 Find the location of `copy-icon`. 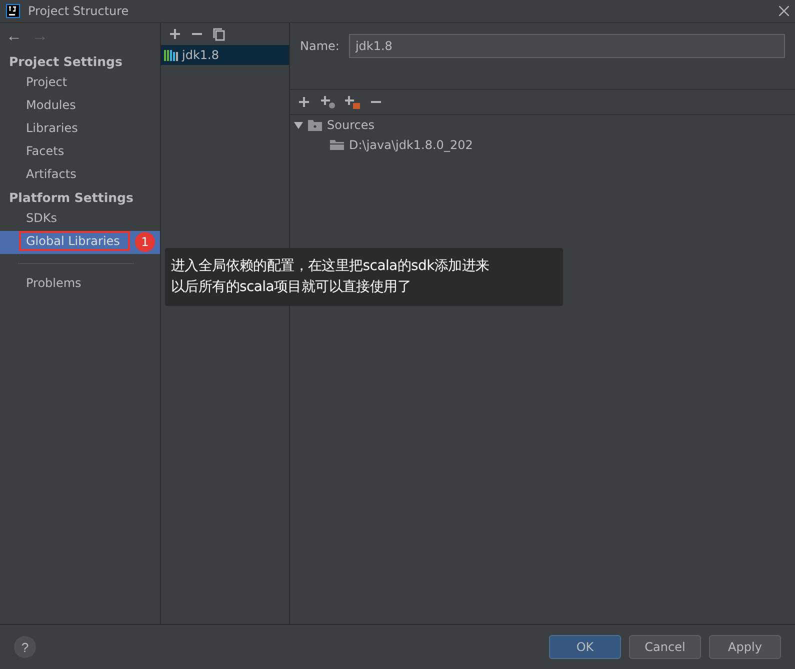

copy-icon is located at coordinates (219, 34).